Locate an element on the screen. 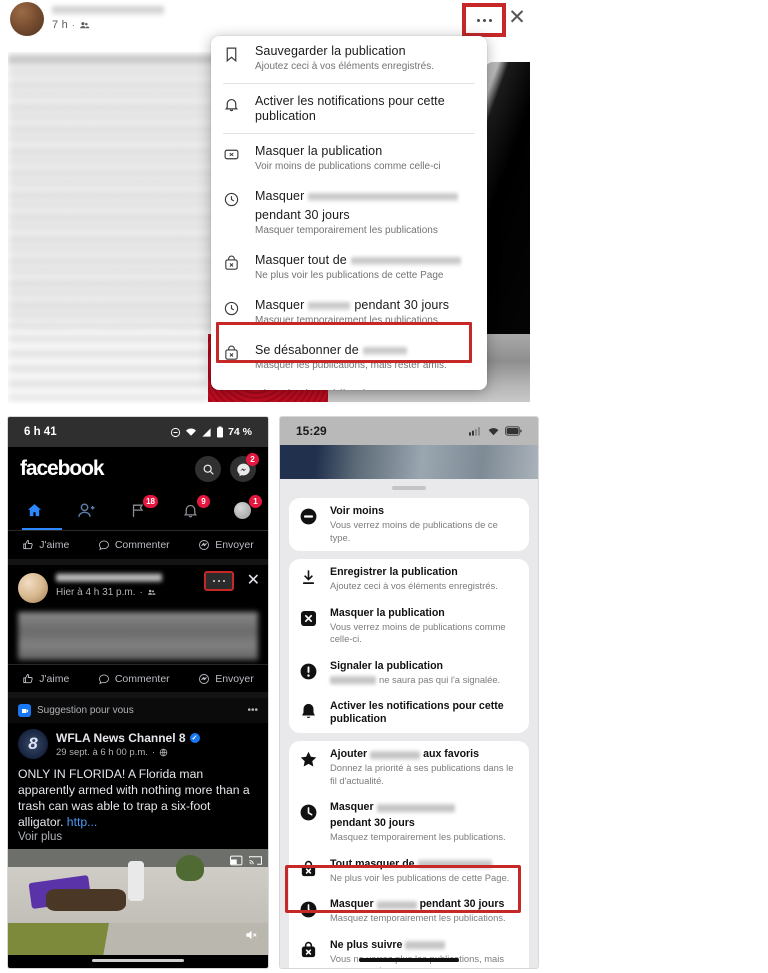 The image size is (768, 973). three-dots-icon is located at coordinates (484, 20).